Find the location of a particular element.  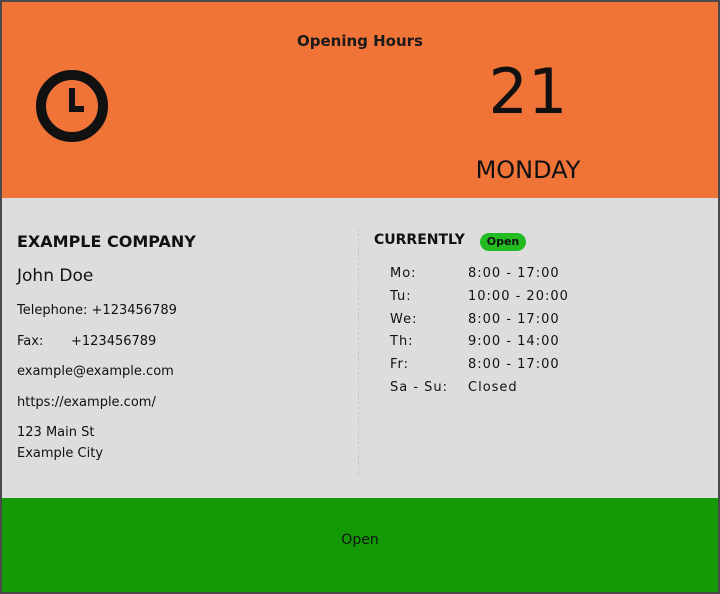

fax: Fax: +123456789 is located at coordinates (86, 341).